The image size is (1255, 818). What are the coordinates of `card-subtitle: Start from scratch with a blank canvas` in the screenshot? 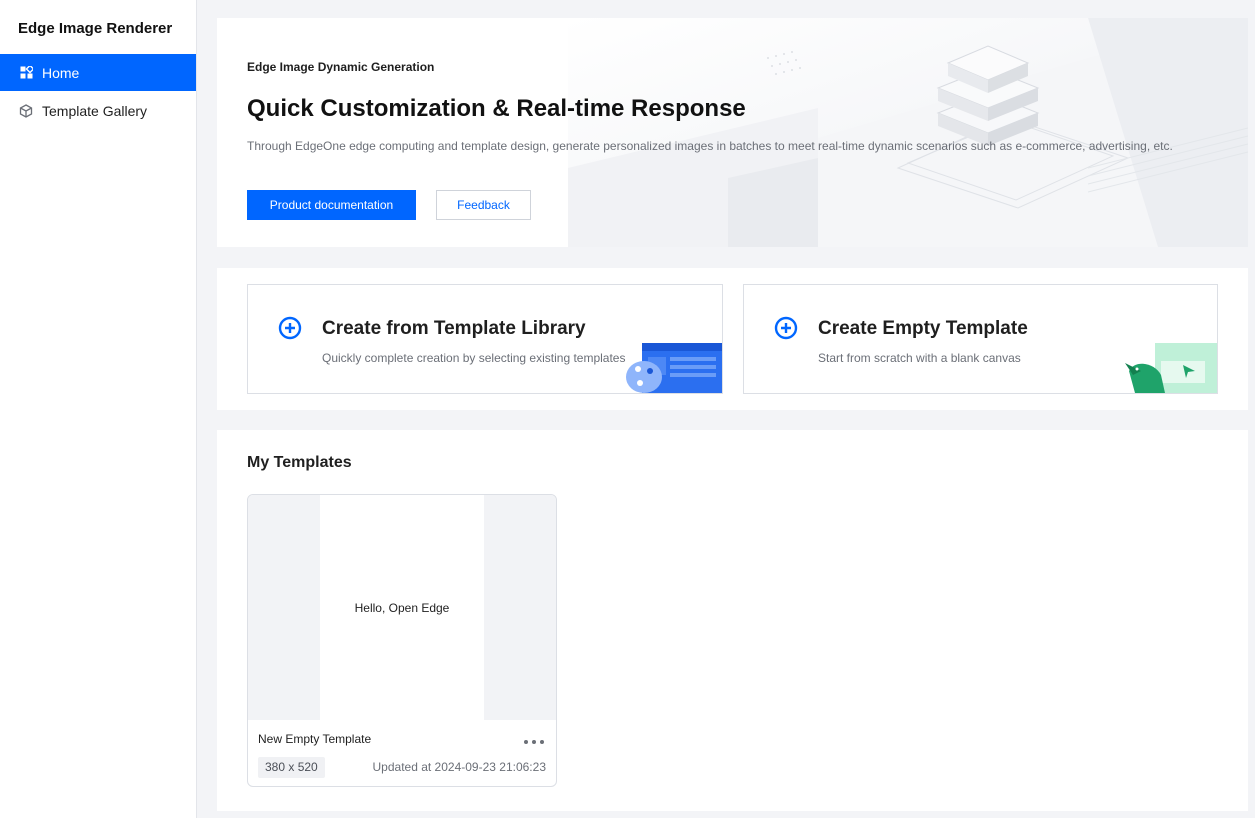 It's located at (919, 358).